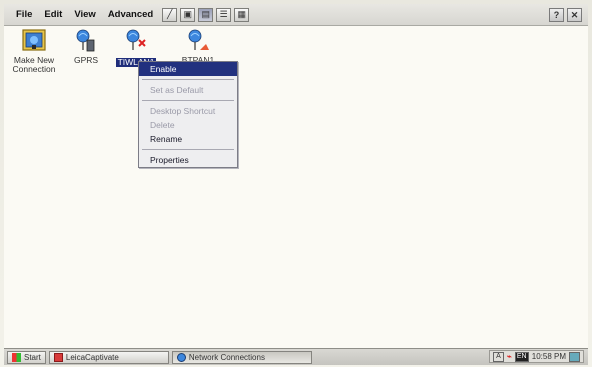  What do you see at coordinates (574, 15) in the screenshot?
I see `close-button: ✕` at bounding box center [574, 15].